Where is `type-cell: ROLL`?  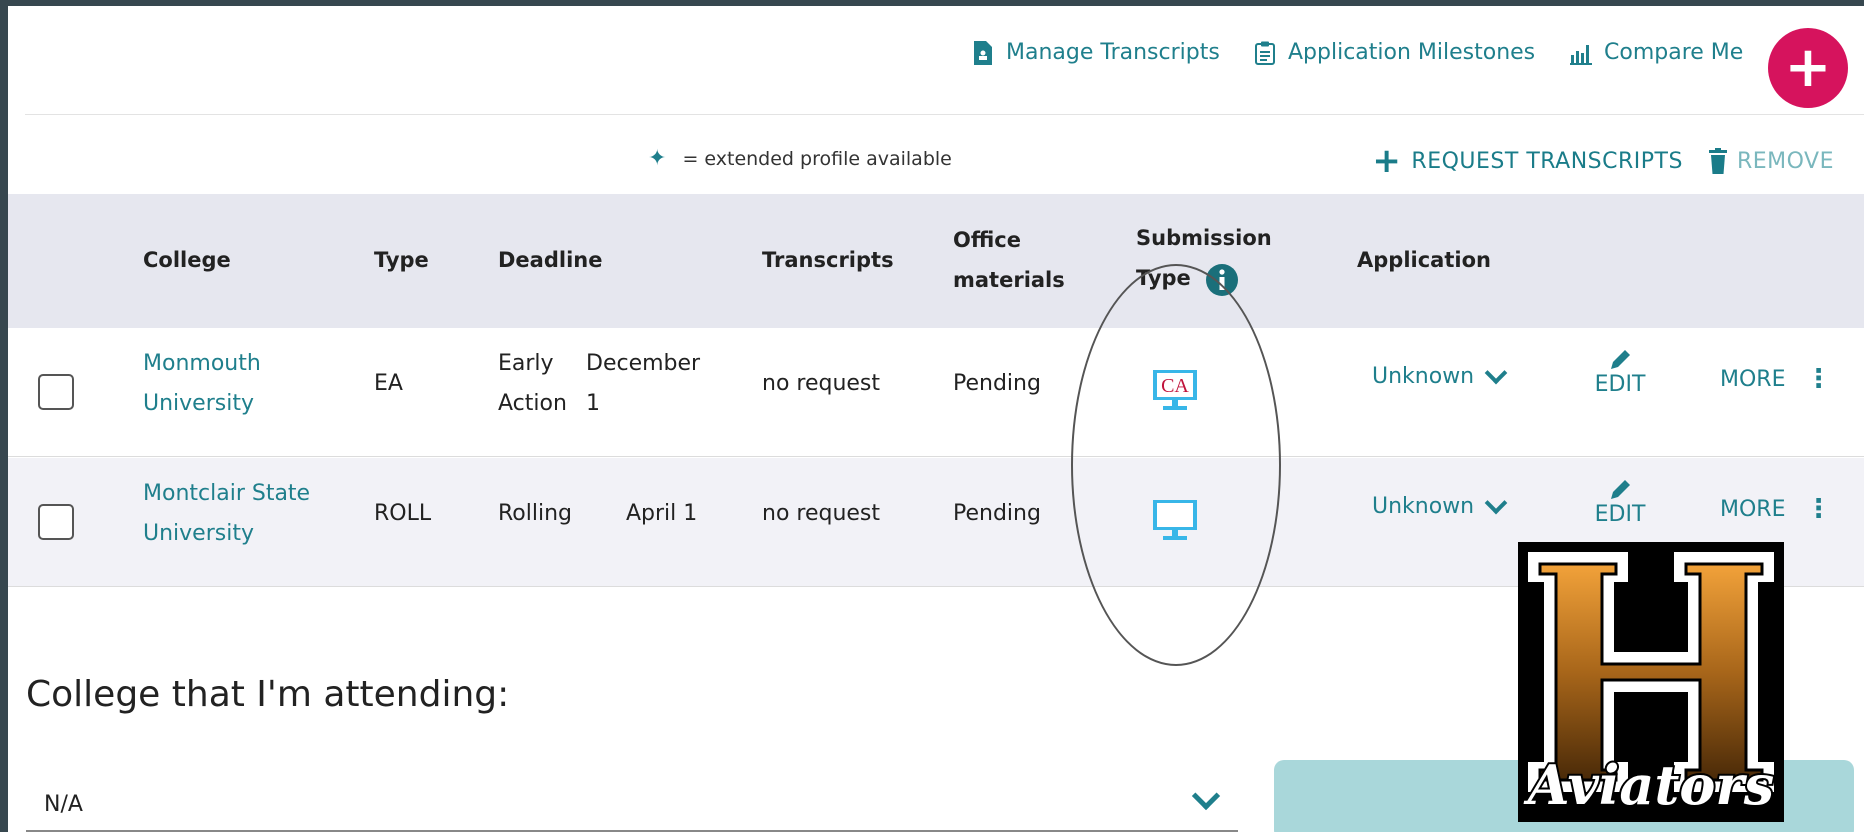 type-cell: ROLL is located at coordinates (403, 513).